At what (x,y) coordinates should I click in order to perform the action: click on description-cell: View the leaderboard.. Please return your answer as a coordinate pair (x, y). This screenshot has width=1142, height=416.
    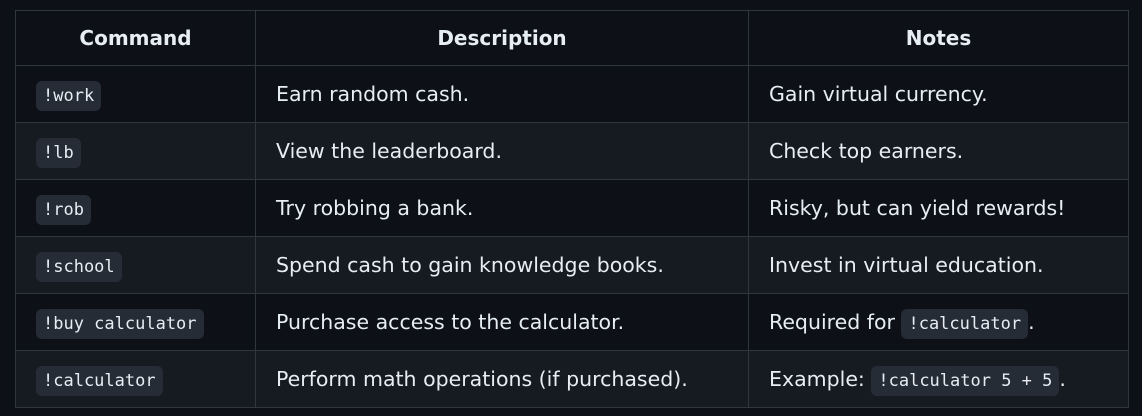
    Looking at the image, I should click on (502, 151).